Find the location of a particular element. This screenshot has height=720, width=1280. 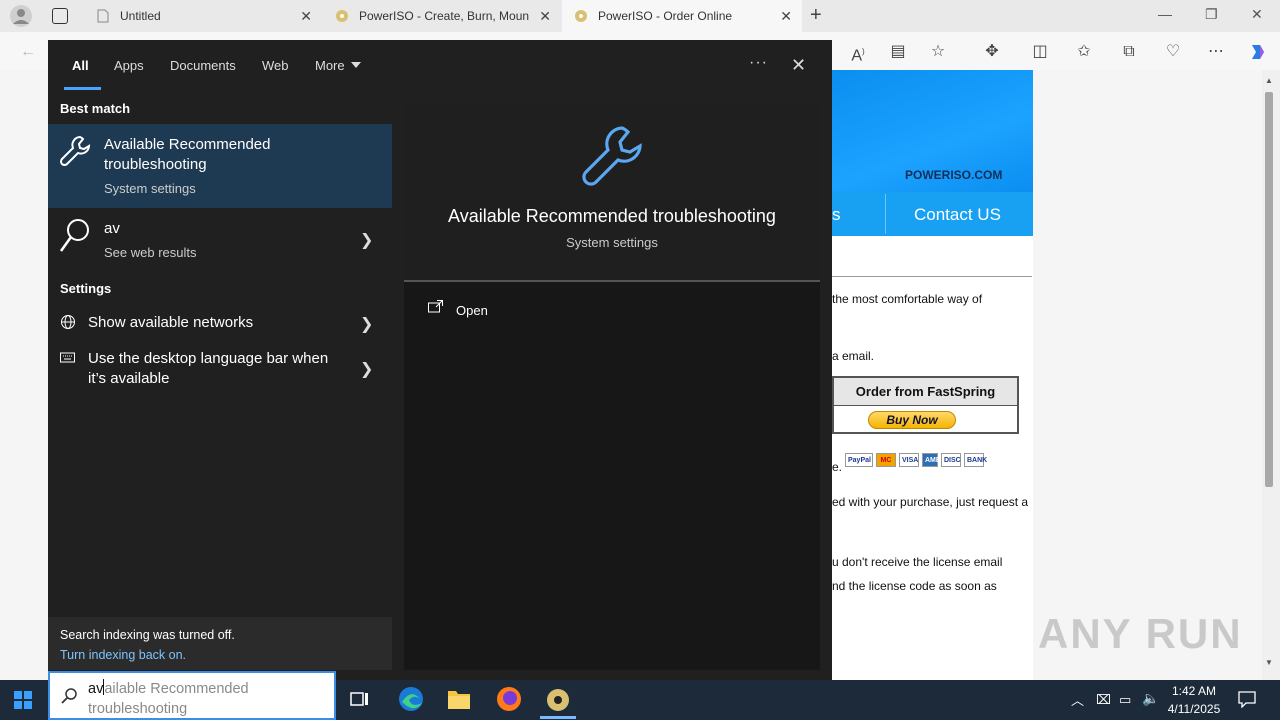

mastercard-logo: MC is located at coordinates (886, 460).